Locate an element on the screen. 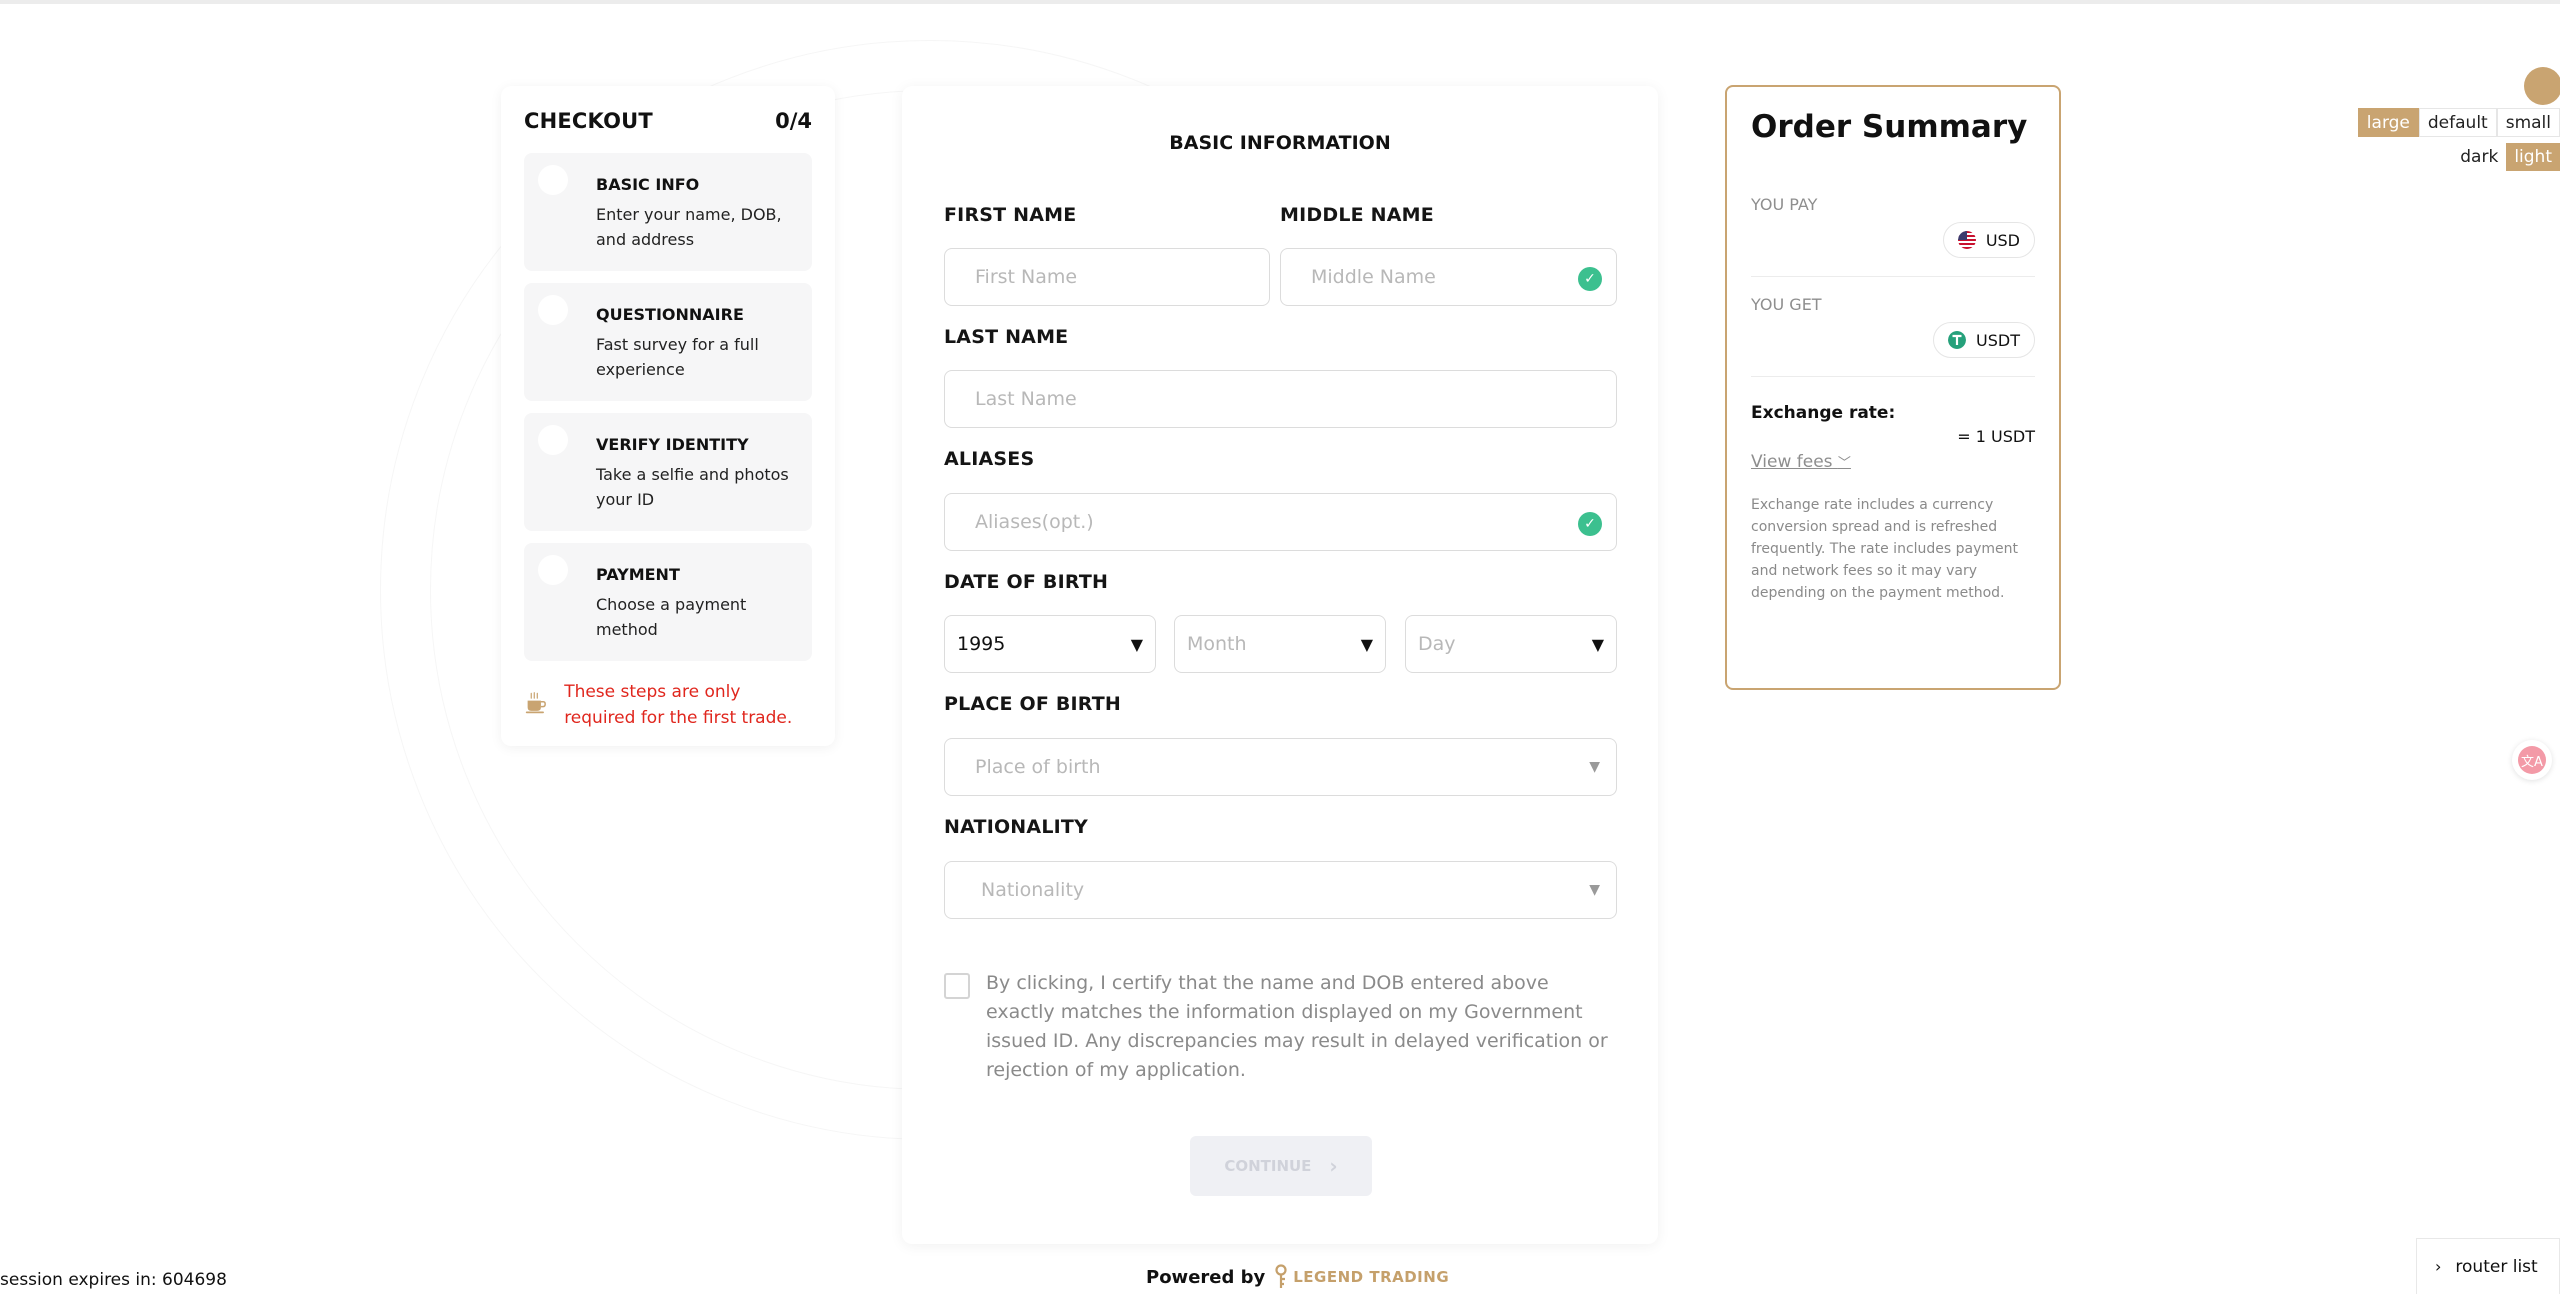 Image resolution: width=2560 pixels, height=1294 pixels. nationality-select: Nationality ▼ is located at coordinates (1280, 890).